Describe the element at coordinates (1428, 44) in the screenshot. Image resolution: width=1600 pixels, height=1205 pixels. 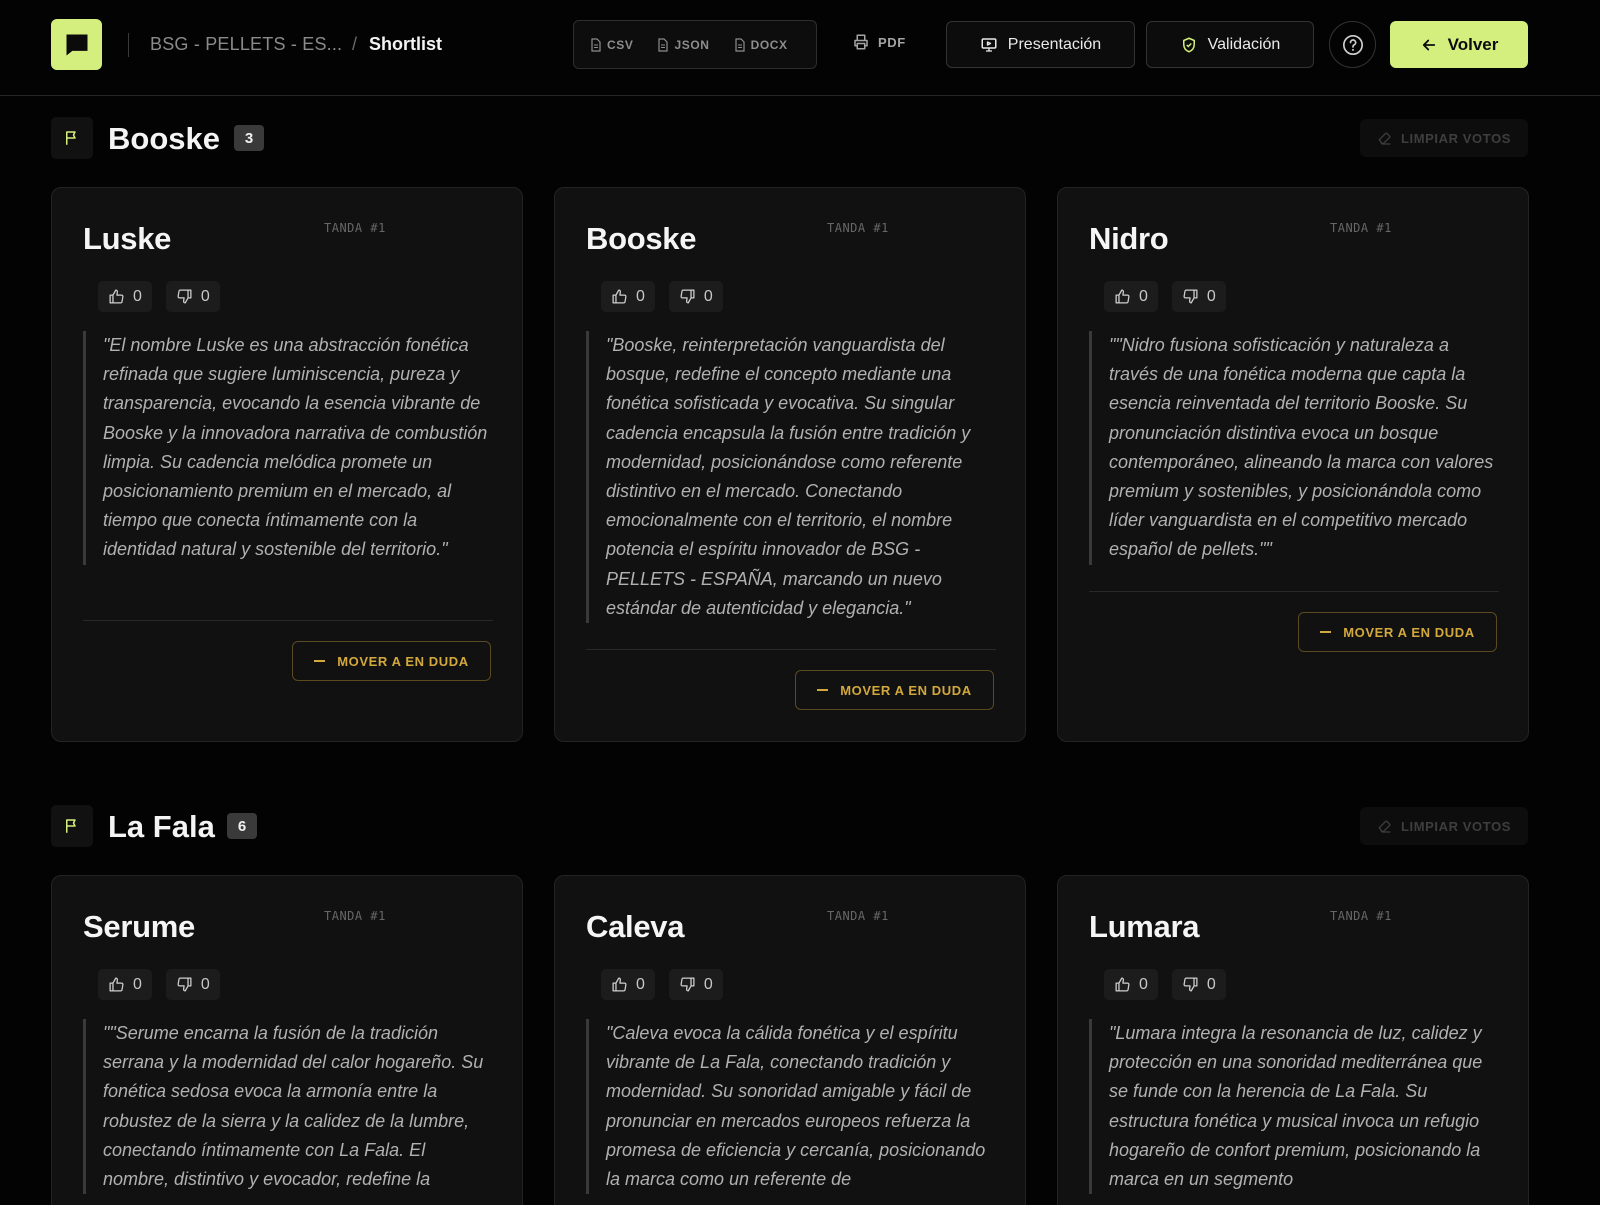
I see `arrow-left-icon` at that location.